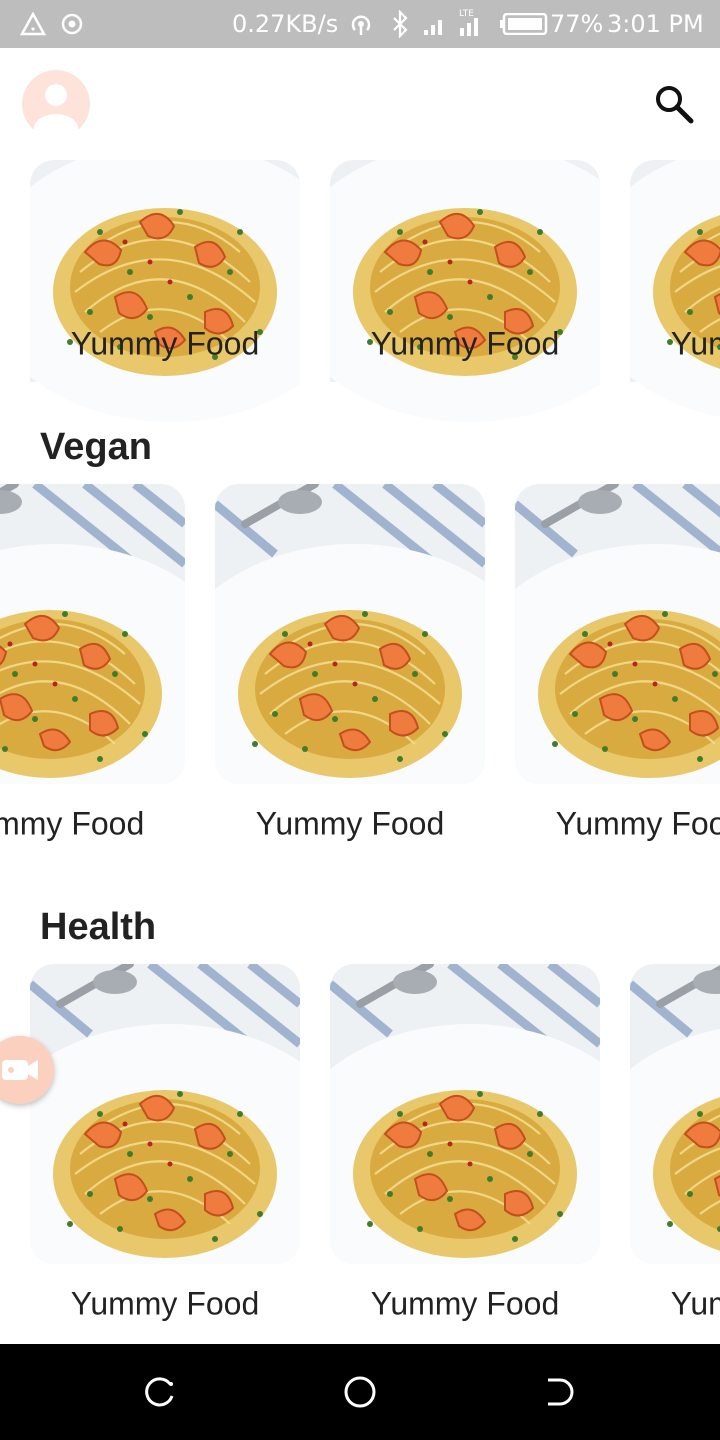 The width and height of the screenshot is (720, 1440). I want to click on status-bar: 0.27KB/s LTE 77% 3:01 PM, so click(360, 24).